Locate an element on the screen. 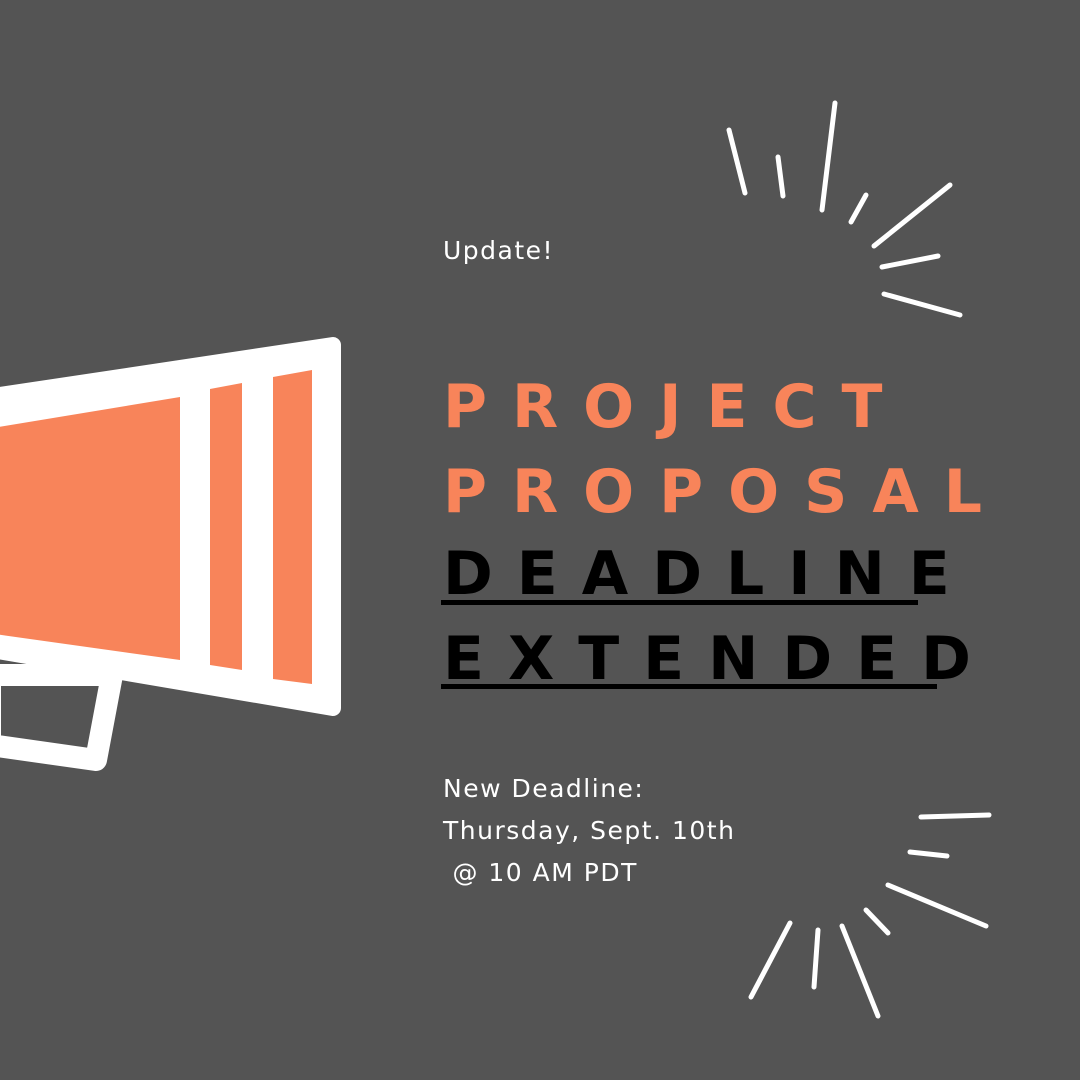  title-line-proposal: PROPOSAL is located at coordinates (725, 492).